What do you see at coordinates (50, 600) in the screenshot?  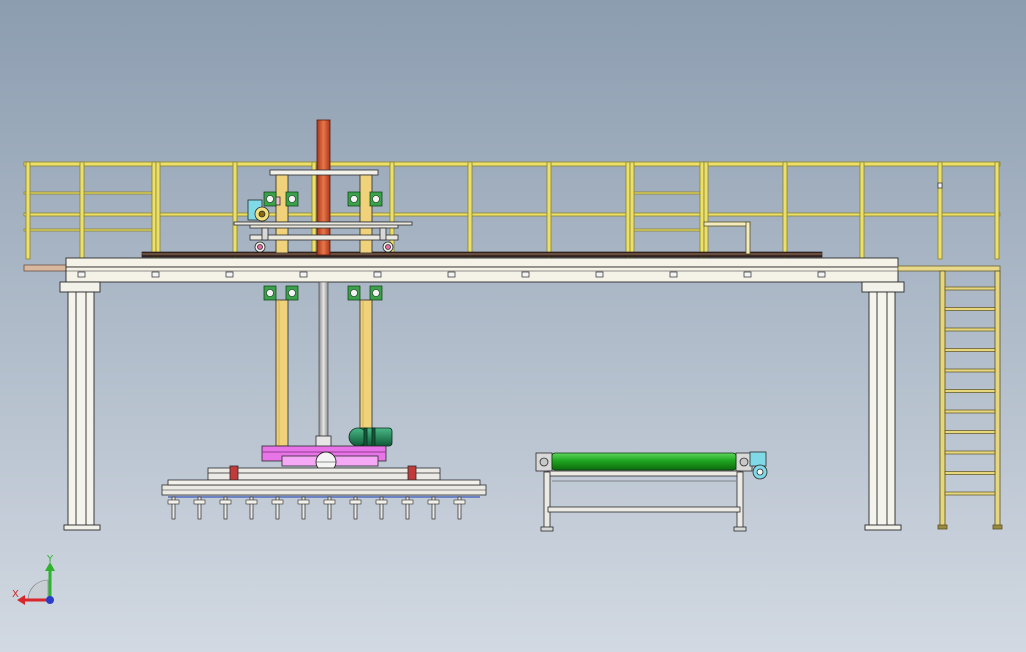 I see `z-axis-dot` at bounding box center [50, 600].